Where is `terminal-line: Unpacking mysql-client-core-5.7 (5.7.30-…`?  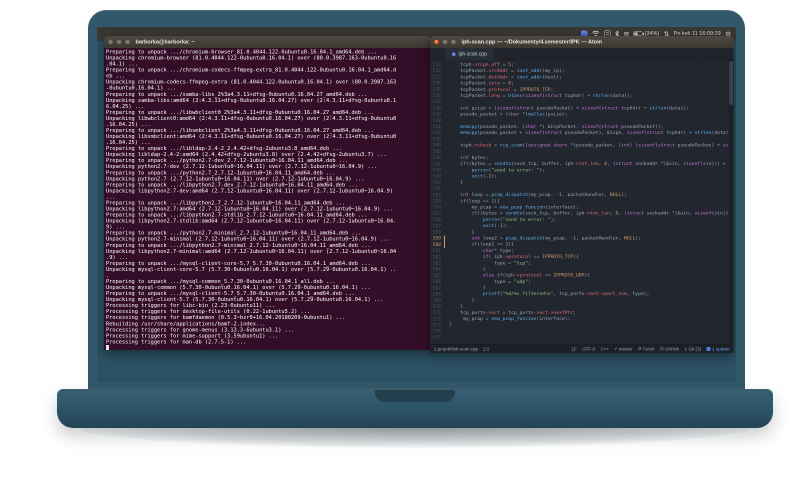
terminal-line: Unpacking mysql-client-core-5.7 (5.7.30-… is located at coordinates (251, 269).